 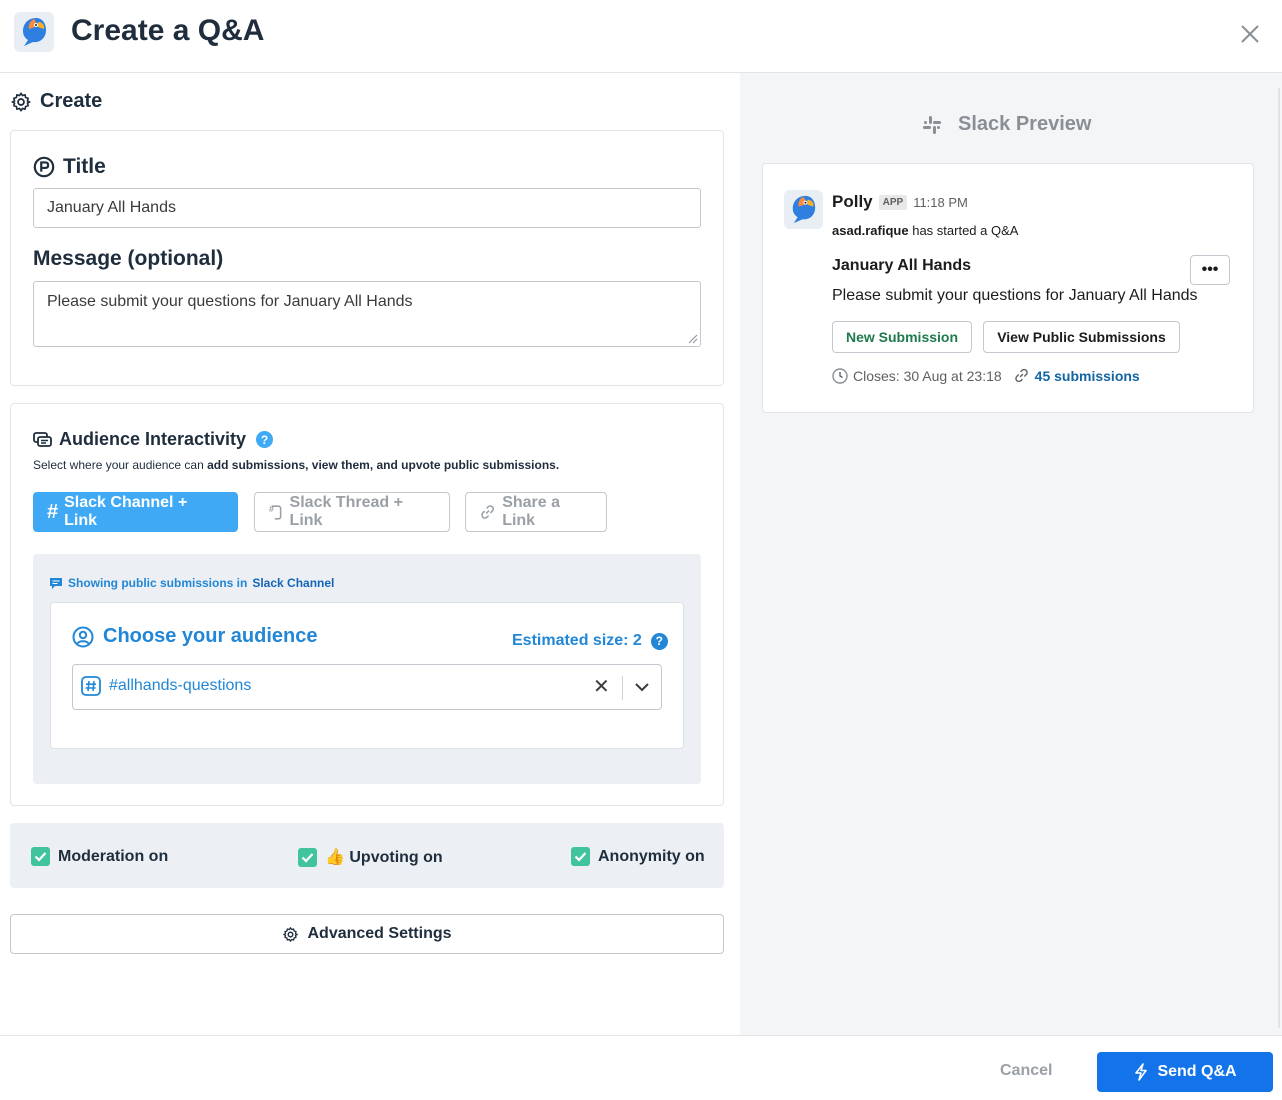 I want to click on upvoting-label: 👍 Upvoting on, so click(x=384, y=857).